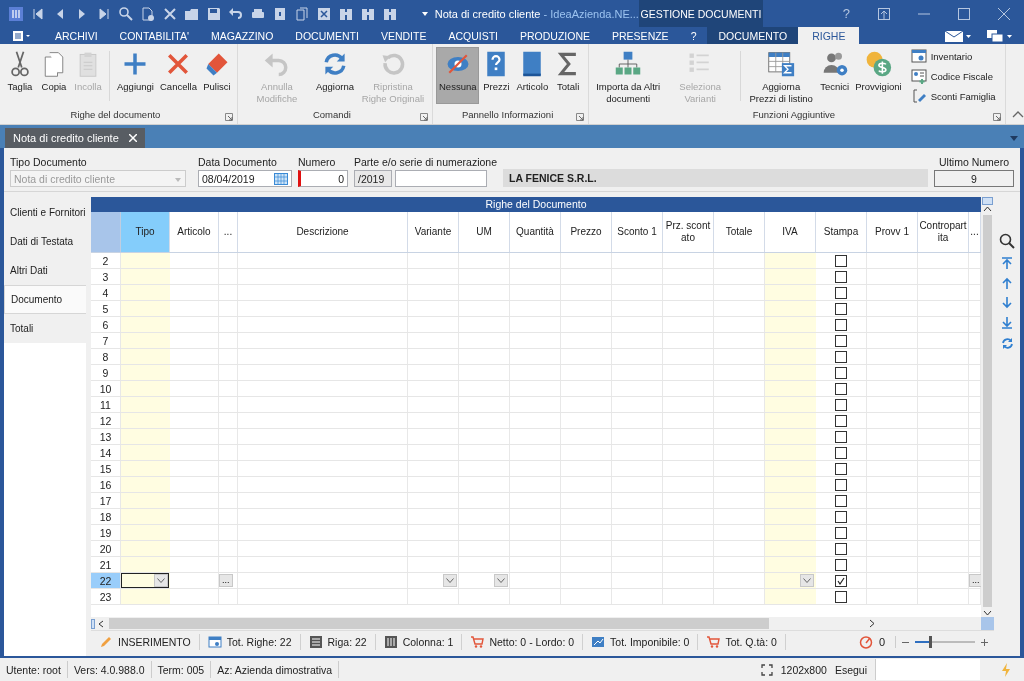  What do you see at coordinates (280, 13) in the screenshot?
I see `help-book-icon` at bounding box center [280, 13].